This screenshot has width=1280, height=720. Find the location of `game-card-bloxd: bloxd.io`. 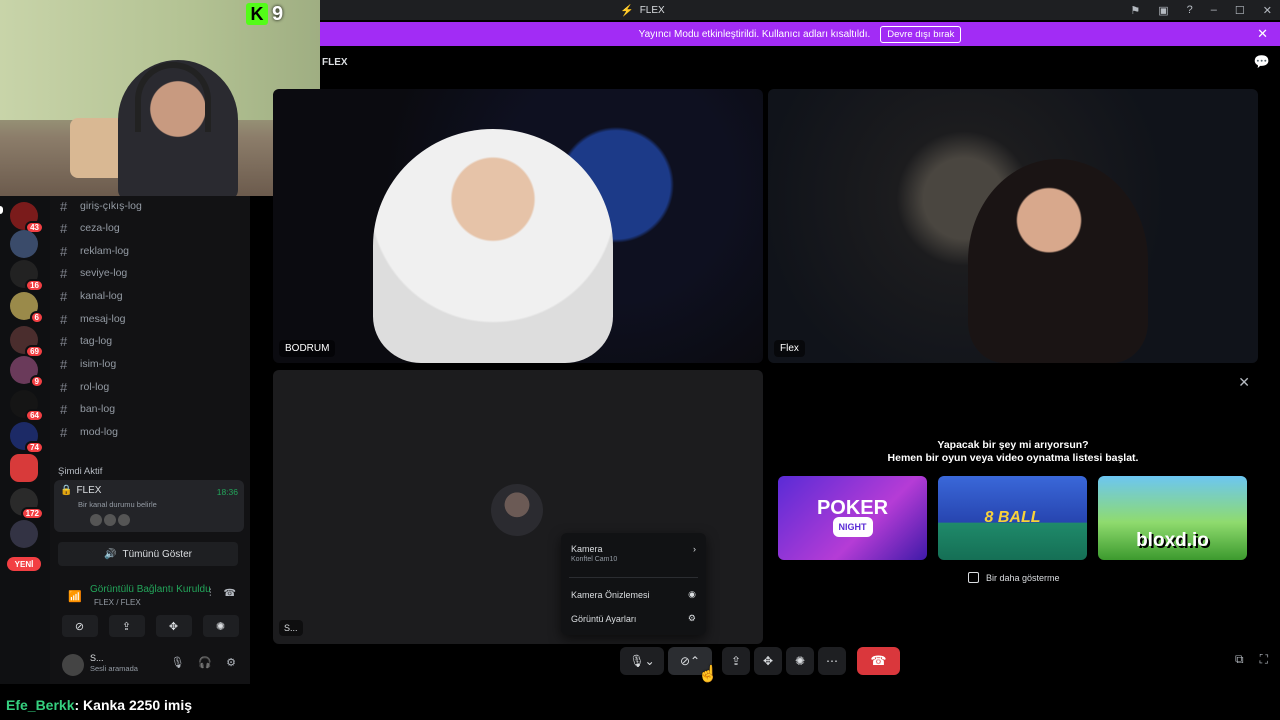

game-card-bloxd: bloxd.io is located at coordinates (1172, 518).